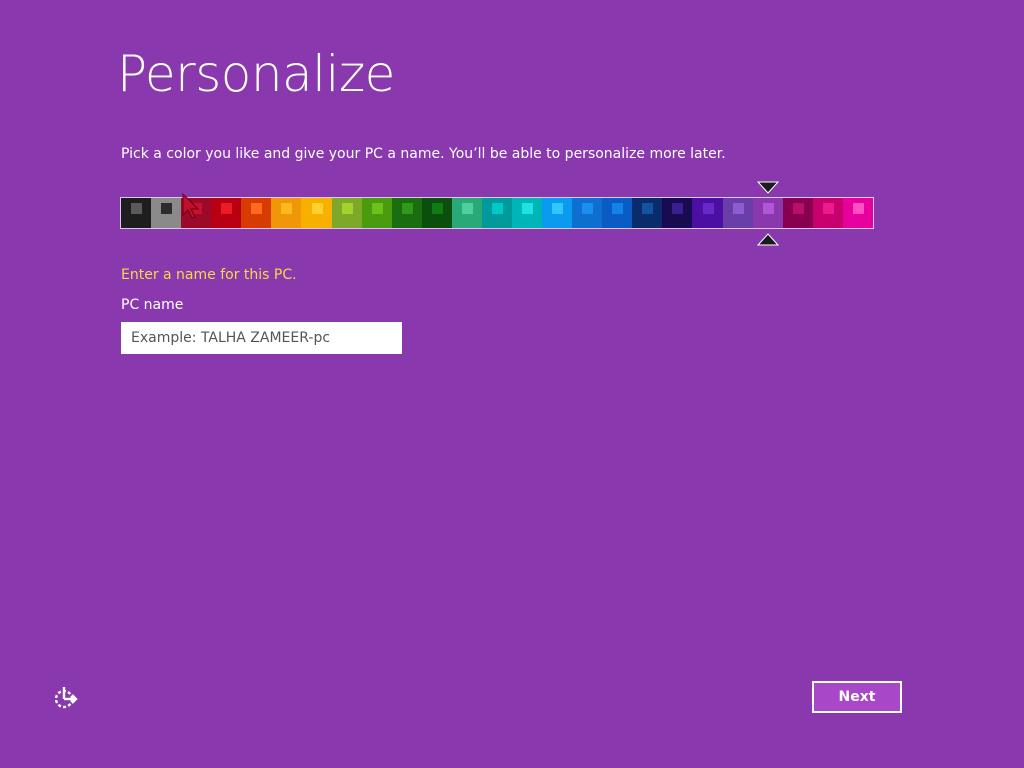  What do you see at coordinates (256, 74) in the screenshot?
I see `page-title: Personalize` at bounding box center [256, 74].